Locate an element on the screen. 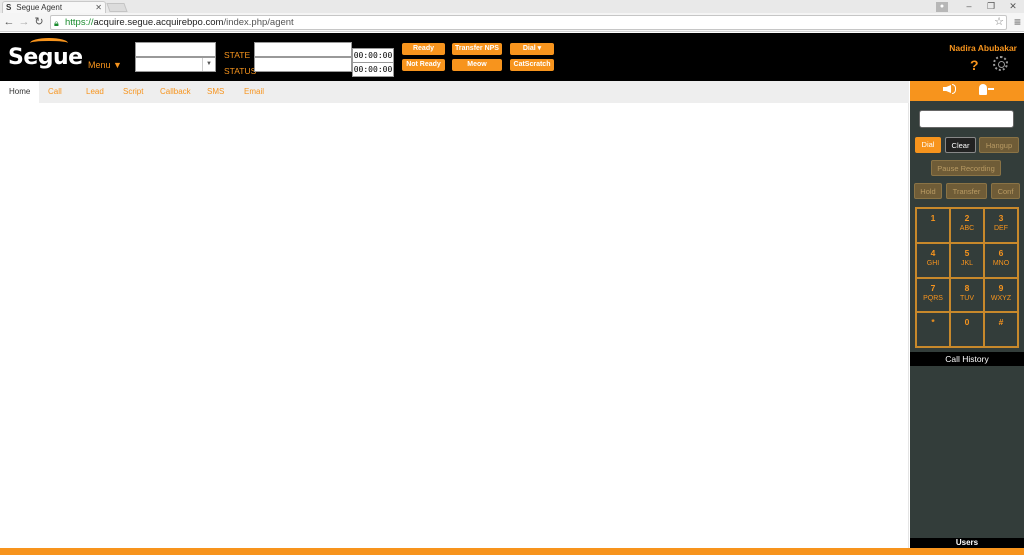 This screenshot has width=1024, height=555. tab-lead: Lead is located at coordinates (95, 92).